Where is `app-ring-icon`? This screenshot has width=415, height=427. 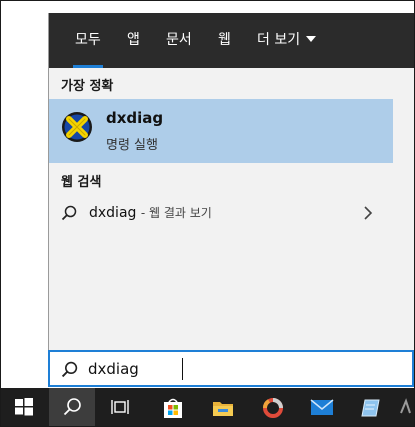
app-ring-icon is located at coordinates (272, 408).